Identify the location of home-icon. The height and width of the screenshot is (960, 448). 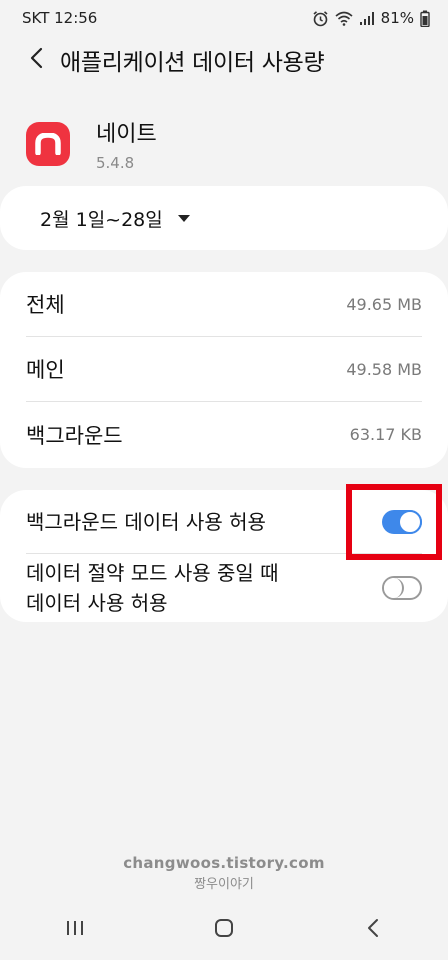
(224, 930).